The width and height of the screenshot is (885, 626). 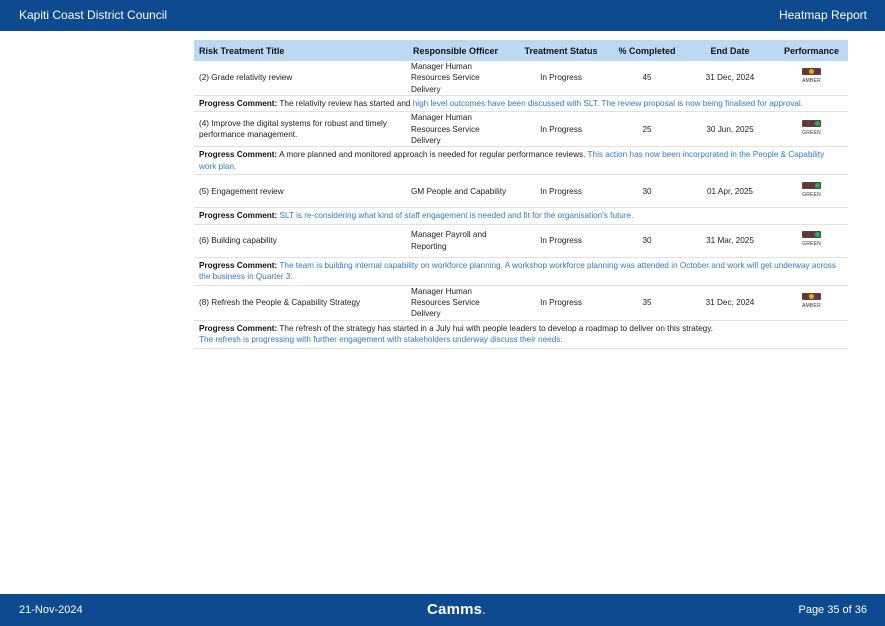 I want to click on column-header-end-date: End Date, so click(x=730, y=50).